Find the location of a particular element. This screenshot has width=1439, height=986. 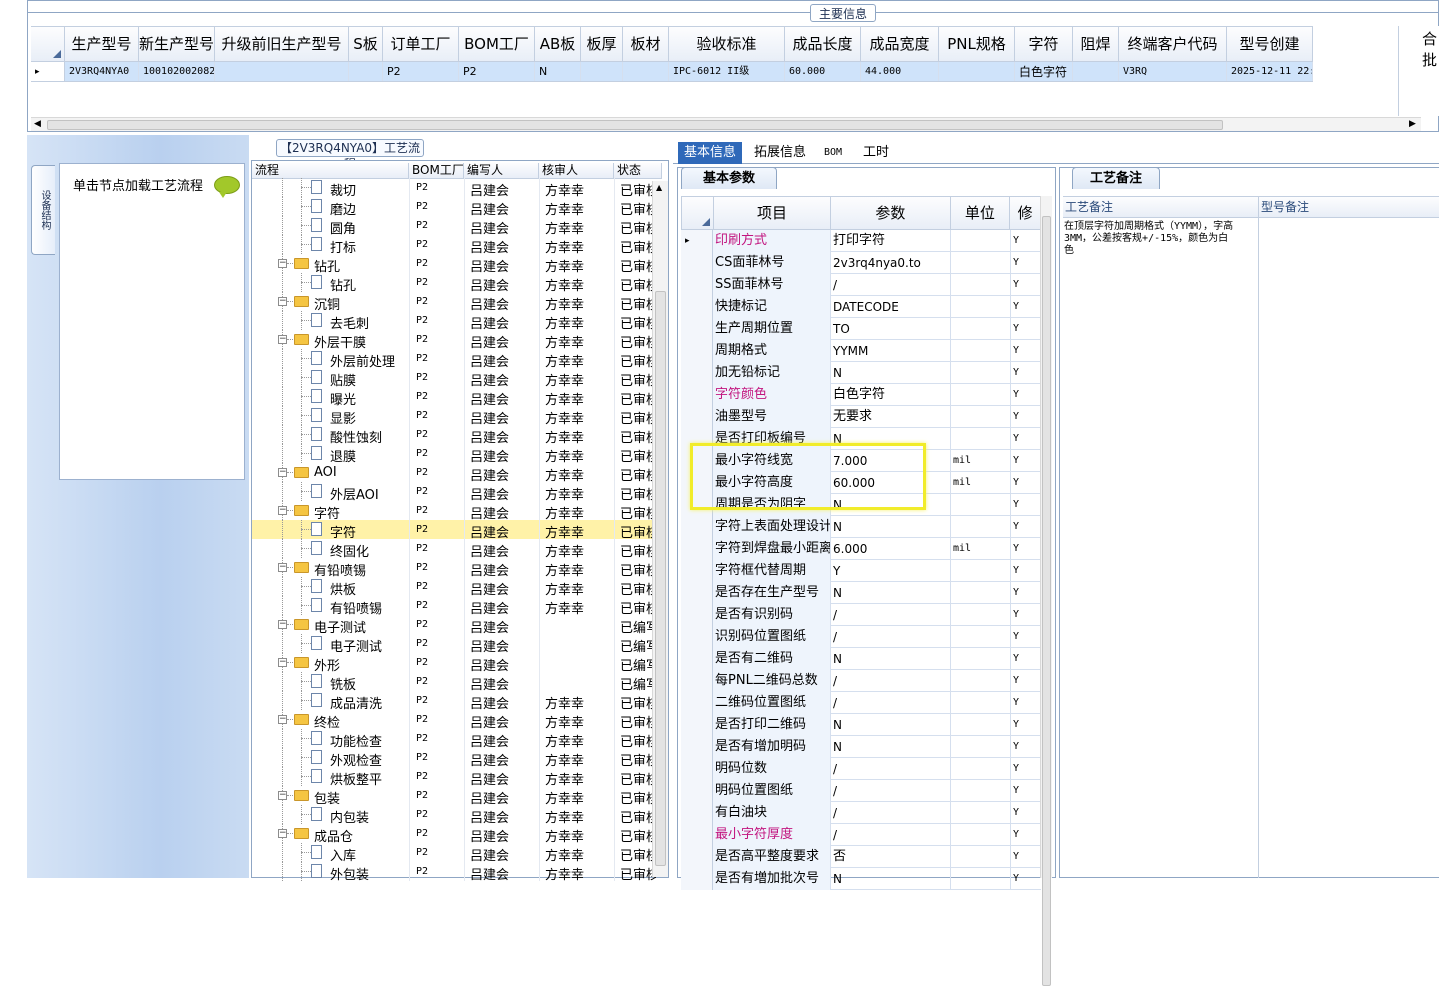

process-row: 入库 P2 吕建会 方幸幸 已审核 is located at coordinates (457, 853).